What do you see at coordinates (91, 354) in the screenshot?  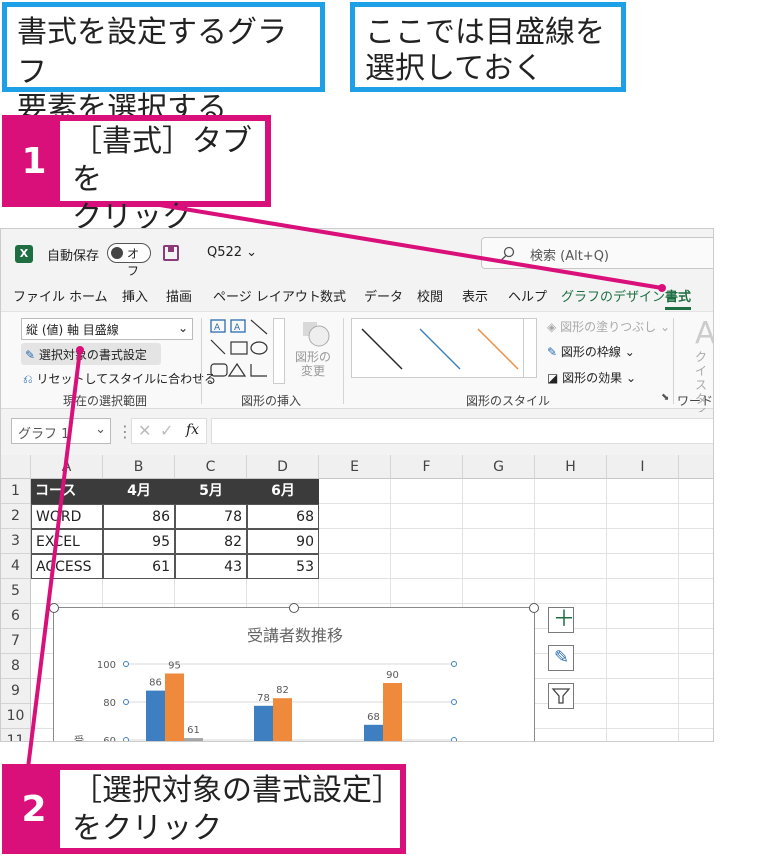 I see `format-selection-button: ✎ 選択対象の書式設定` at bounding box center [91, 354].